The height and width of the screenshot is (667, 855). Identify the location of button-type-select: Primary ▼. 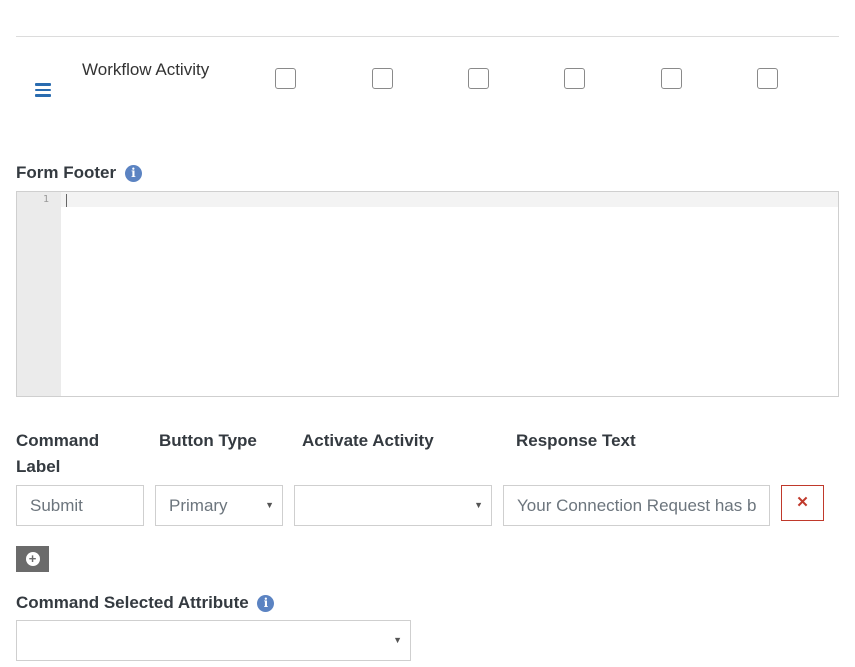
(219, 505).